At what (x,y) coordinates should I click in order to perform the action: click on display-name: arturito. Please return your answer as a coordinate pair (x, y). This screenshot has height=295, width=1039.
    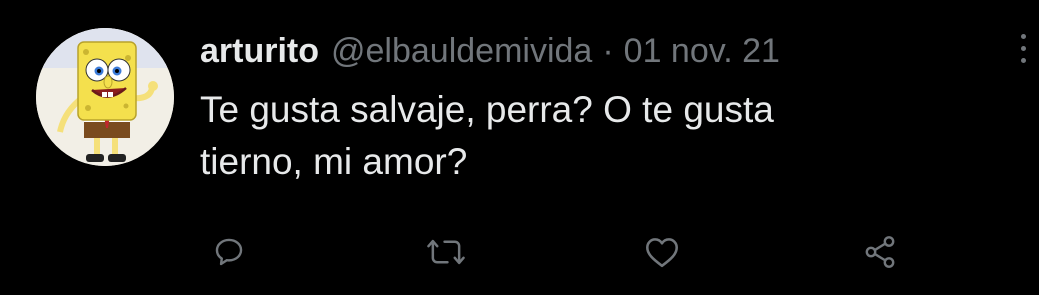
    Looking at the image, I should click on (259, 51).